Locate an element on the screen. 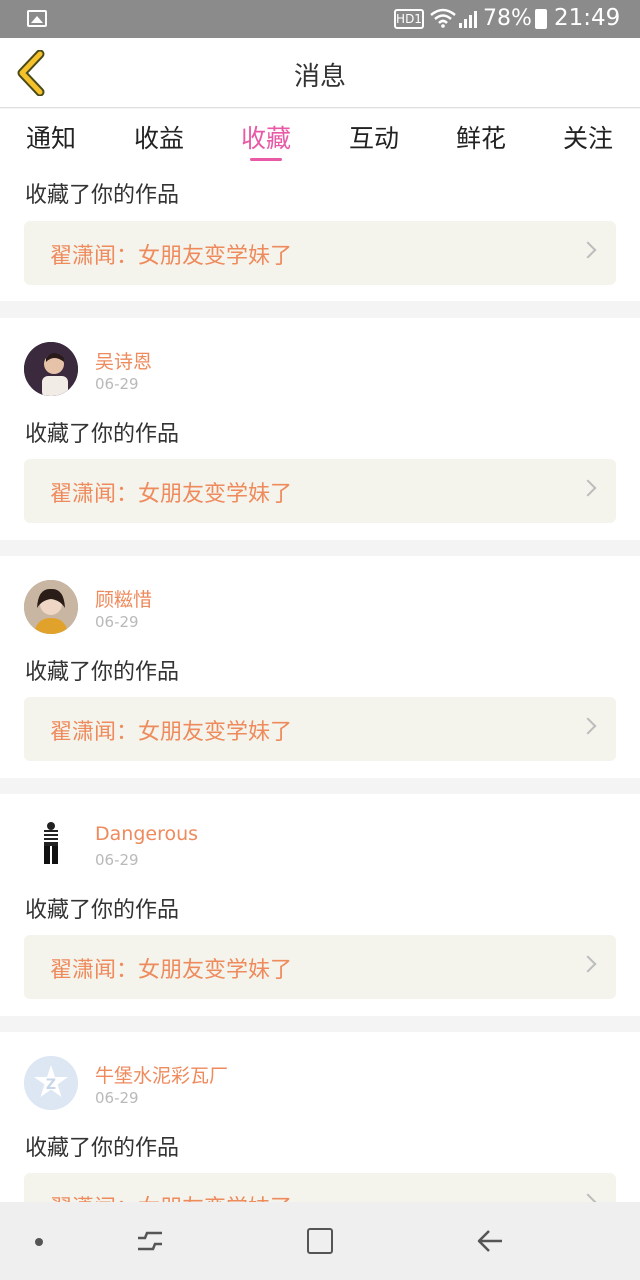  battery-icon is located at coordinates (541, 19).